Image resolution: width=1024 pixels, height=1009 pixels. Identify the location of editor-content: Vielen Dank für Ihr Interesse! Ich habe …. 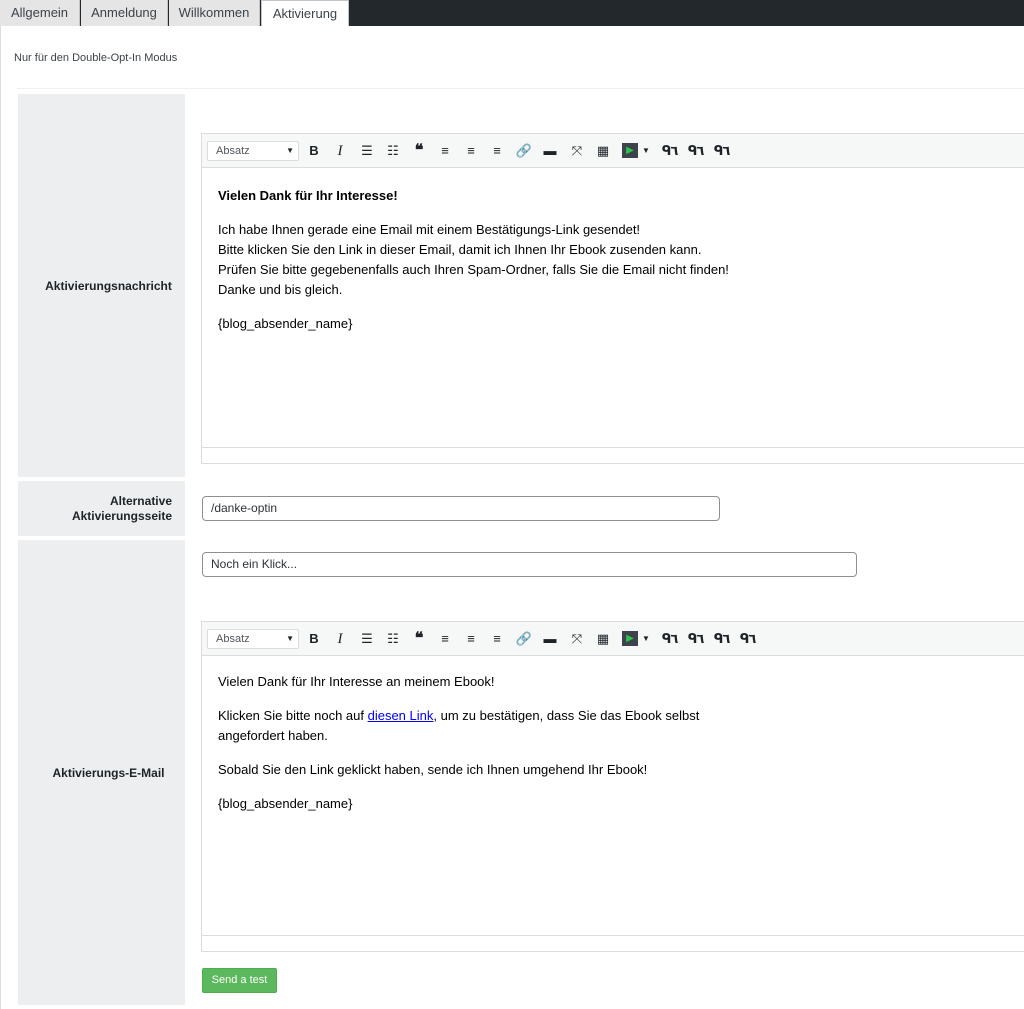
(613, 251).